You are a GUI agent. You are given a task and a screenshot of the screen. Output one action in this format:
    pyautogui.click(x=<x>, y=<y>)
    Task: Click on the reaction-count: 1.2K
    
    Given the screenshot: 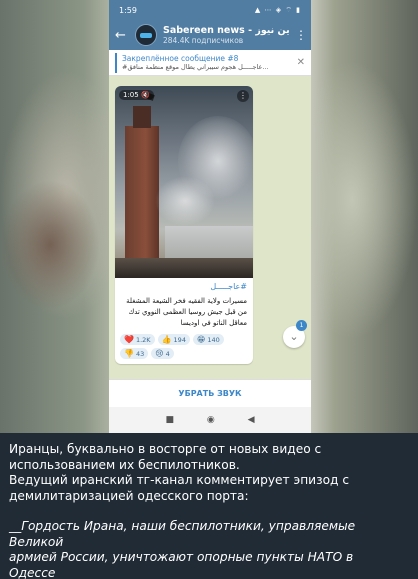 What is the action you would take?
    pyautogui.click(x=143, y=339)
    